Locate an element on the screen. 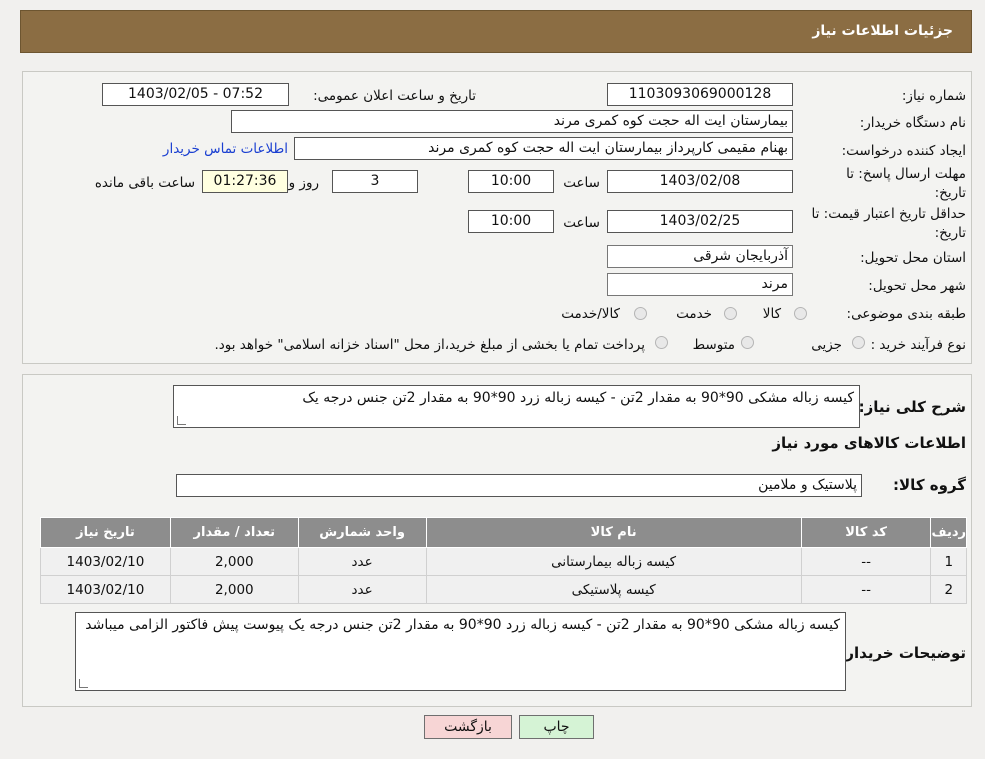 This screenshot has width=985, height=759. category-goods-label: کالا is located at coordinates (771, 314).